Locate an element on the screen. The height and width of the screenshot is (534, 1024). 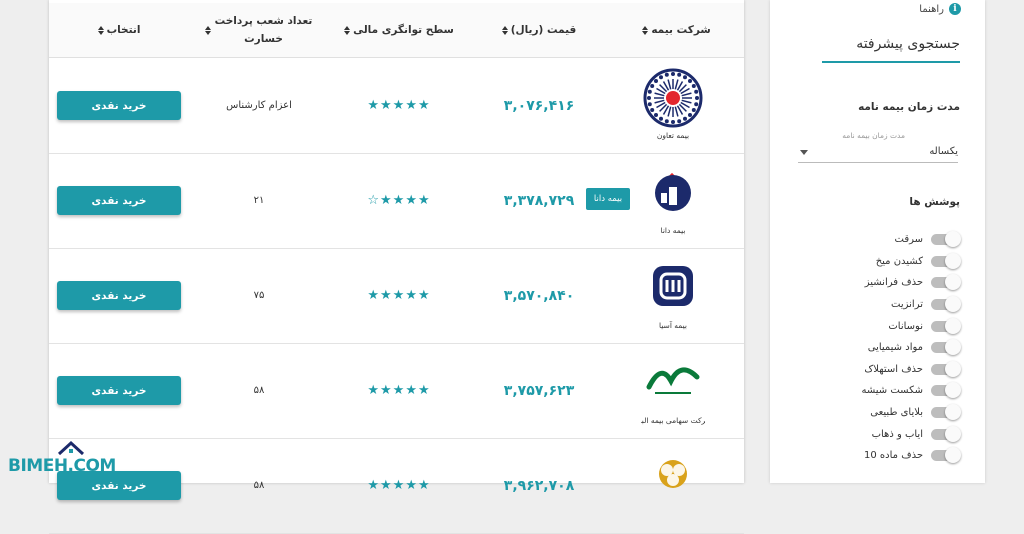
table-row: ۳,۹۶۲,۷۰۸ ★★★★★ ۵۸ خرید نقدی is located at coordinates (396, 486).